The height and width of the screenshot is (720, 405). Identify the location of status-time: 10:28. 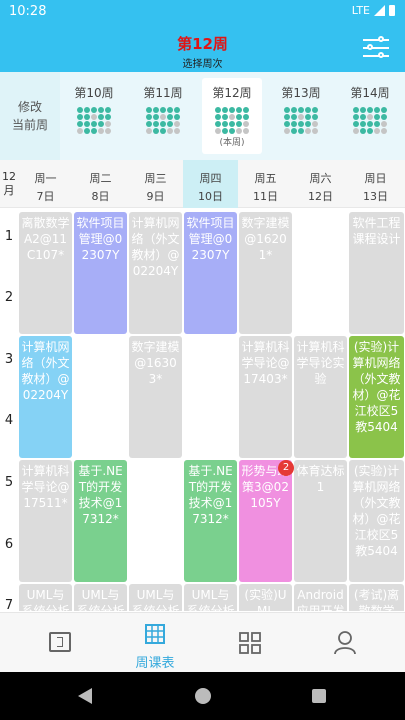
(28, 11).